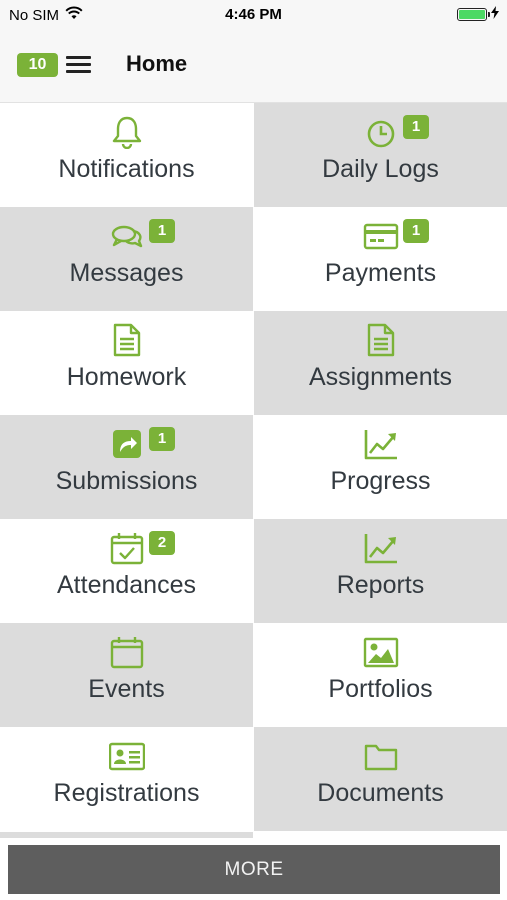 This screenshot has height=900, width=507. I want to click on tile-notifications: Notifications, so click(126, 155).